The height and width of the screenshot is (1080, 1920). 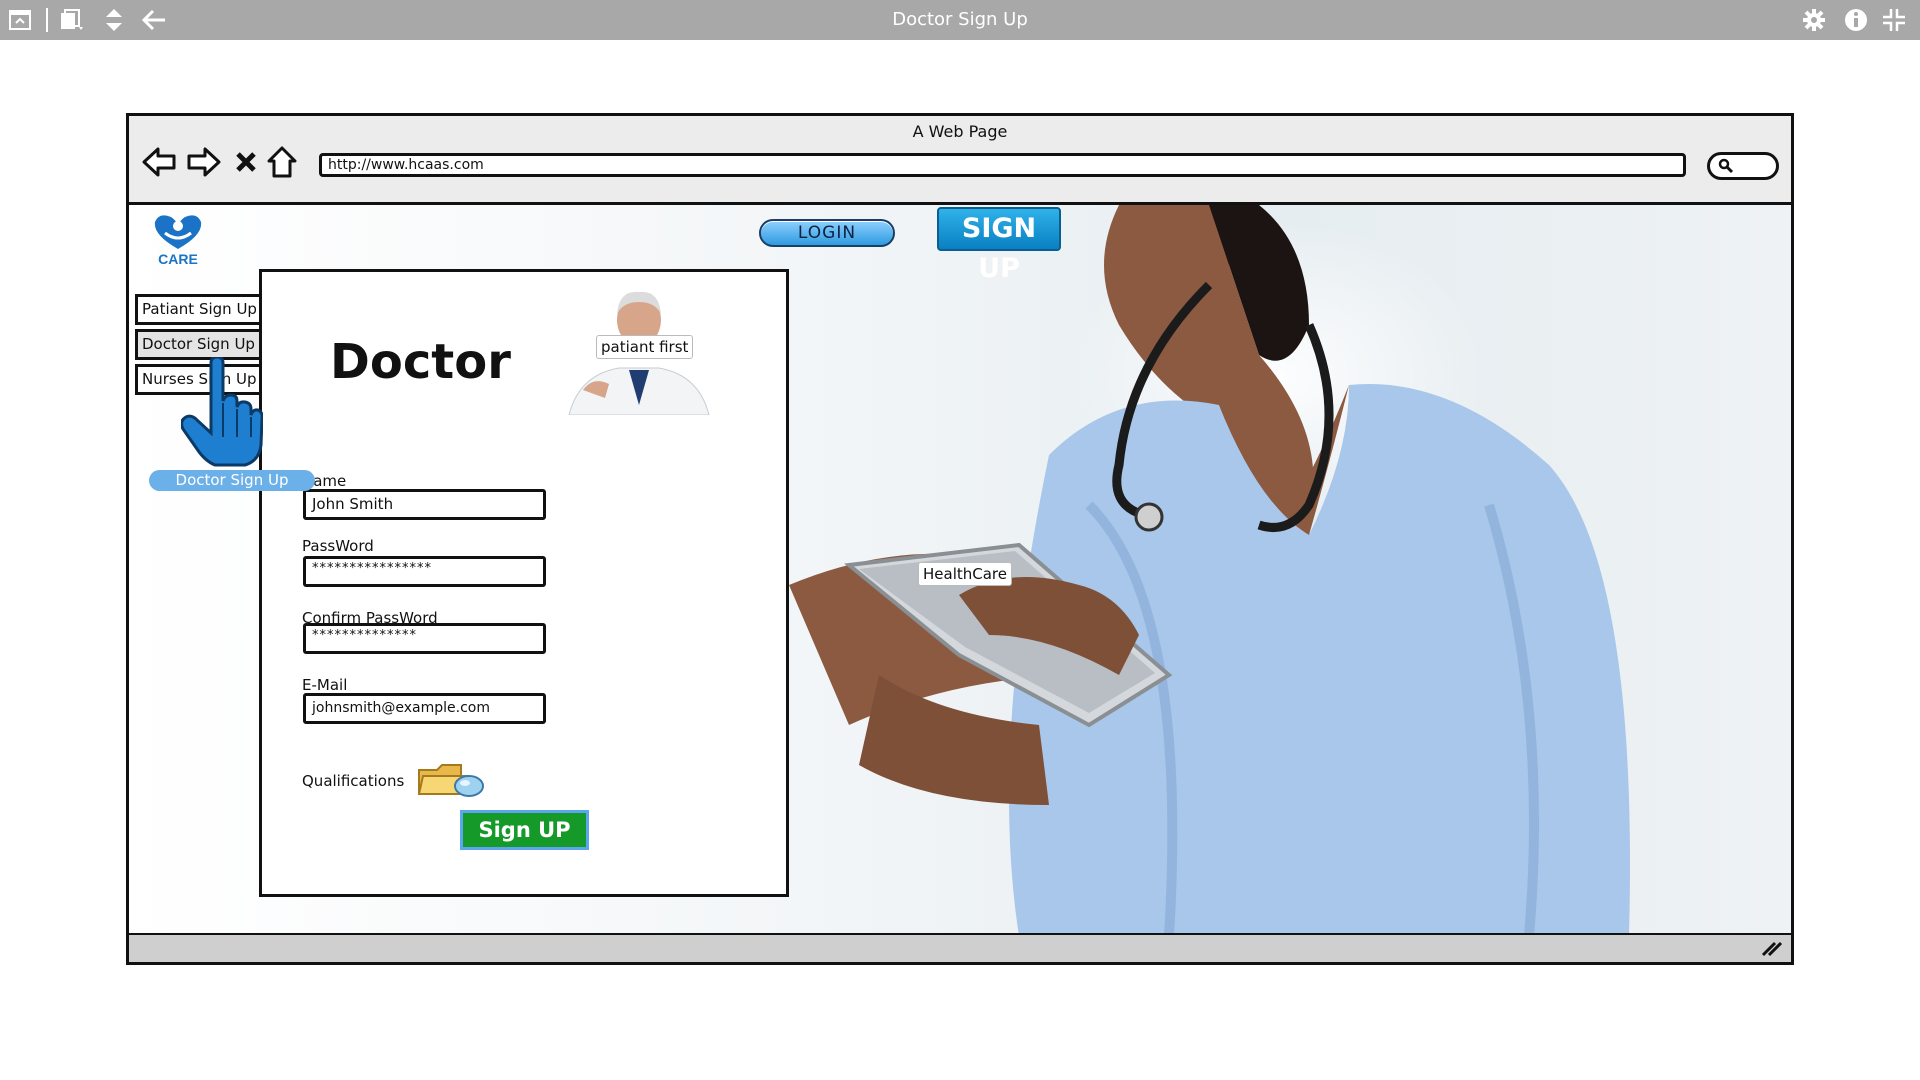 What do you see at coordinates (325, 685) in the screenshot?
I see `email-label: E-Mail` at bounding box center [325, 685].